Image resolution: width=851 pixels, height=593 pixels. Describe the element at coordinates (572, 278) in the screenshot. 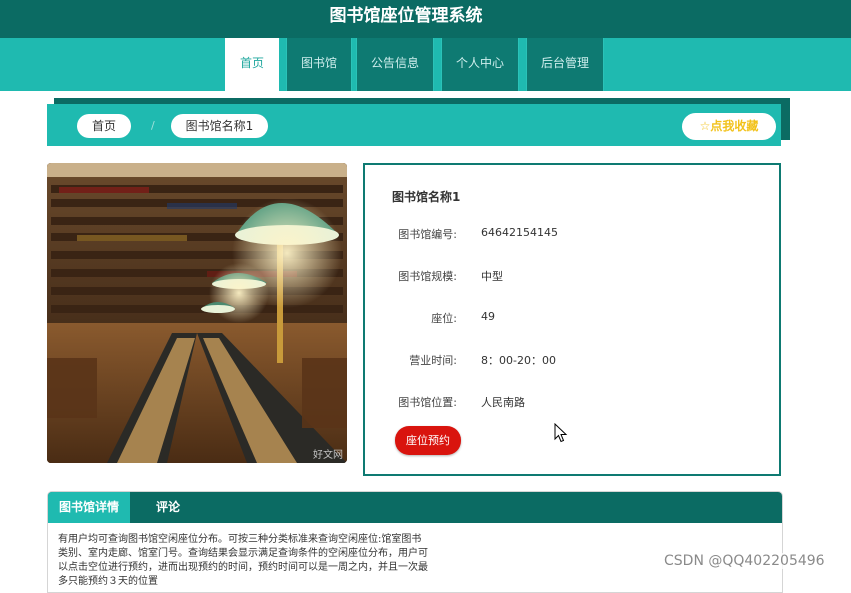

I see `info-row-scale: 图书馆规模: 中型` at that location.